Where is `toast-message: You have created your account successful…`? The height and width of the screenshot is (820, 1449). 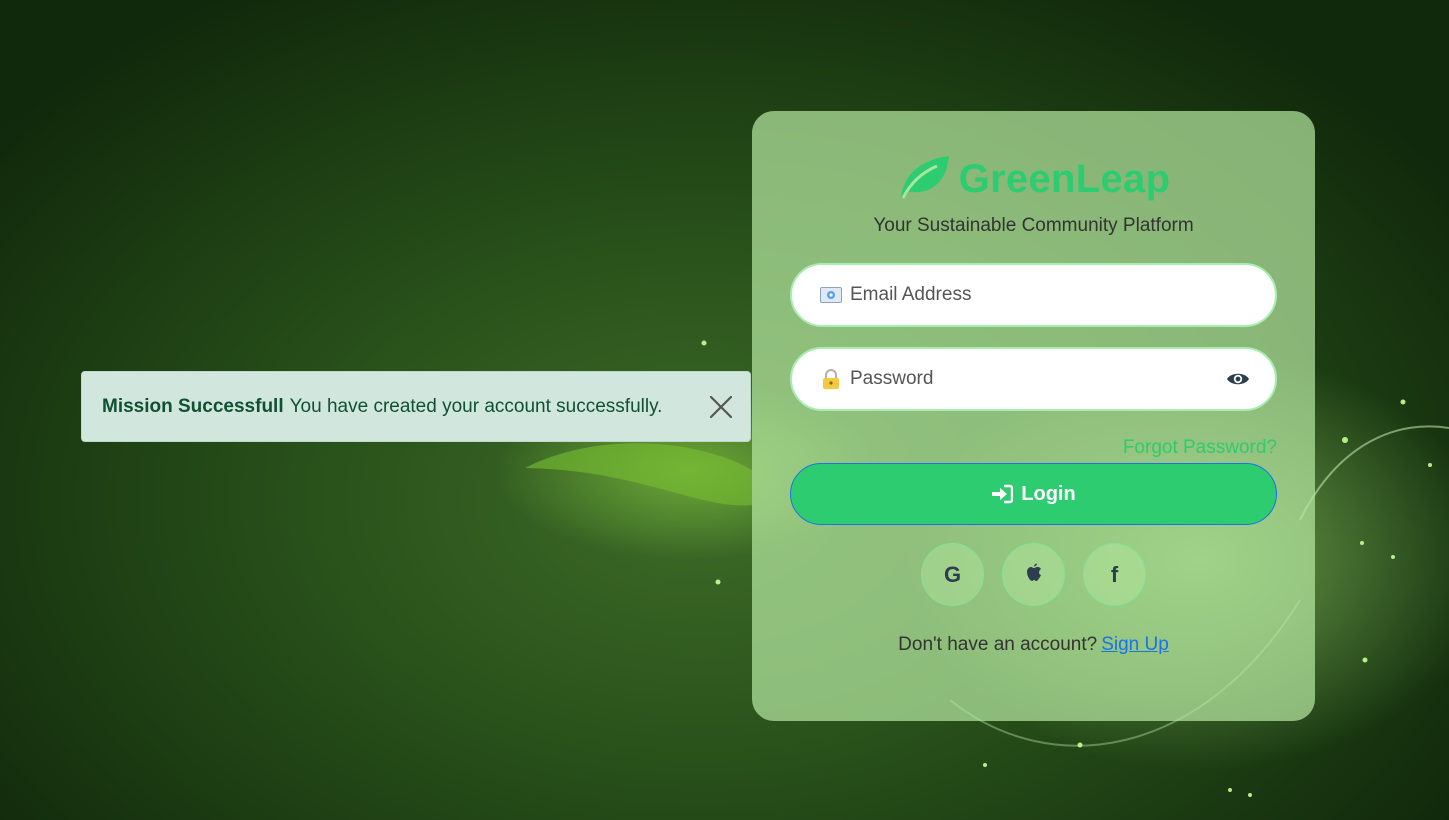
toast-message: You have created your account successful… is located at coordinates (476, 406).